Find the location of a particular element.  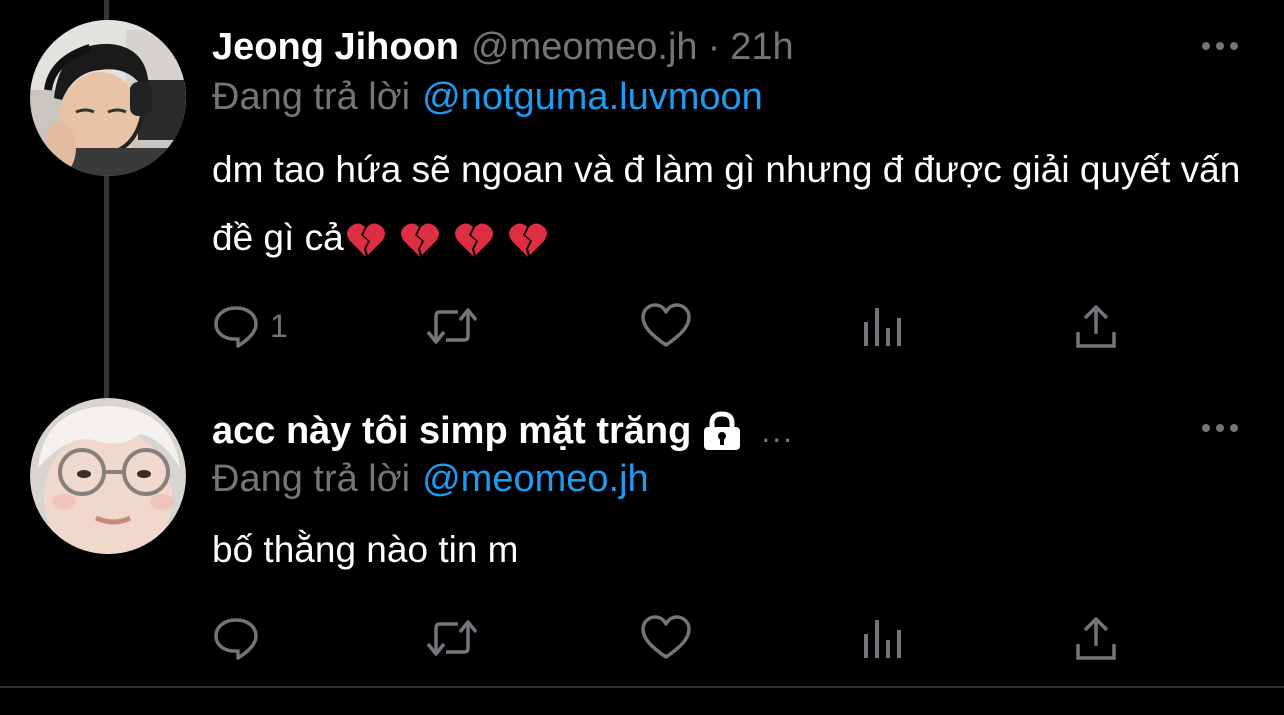

mention-link: @meomeo.jh is located at coordinates (535, 479).